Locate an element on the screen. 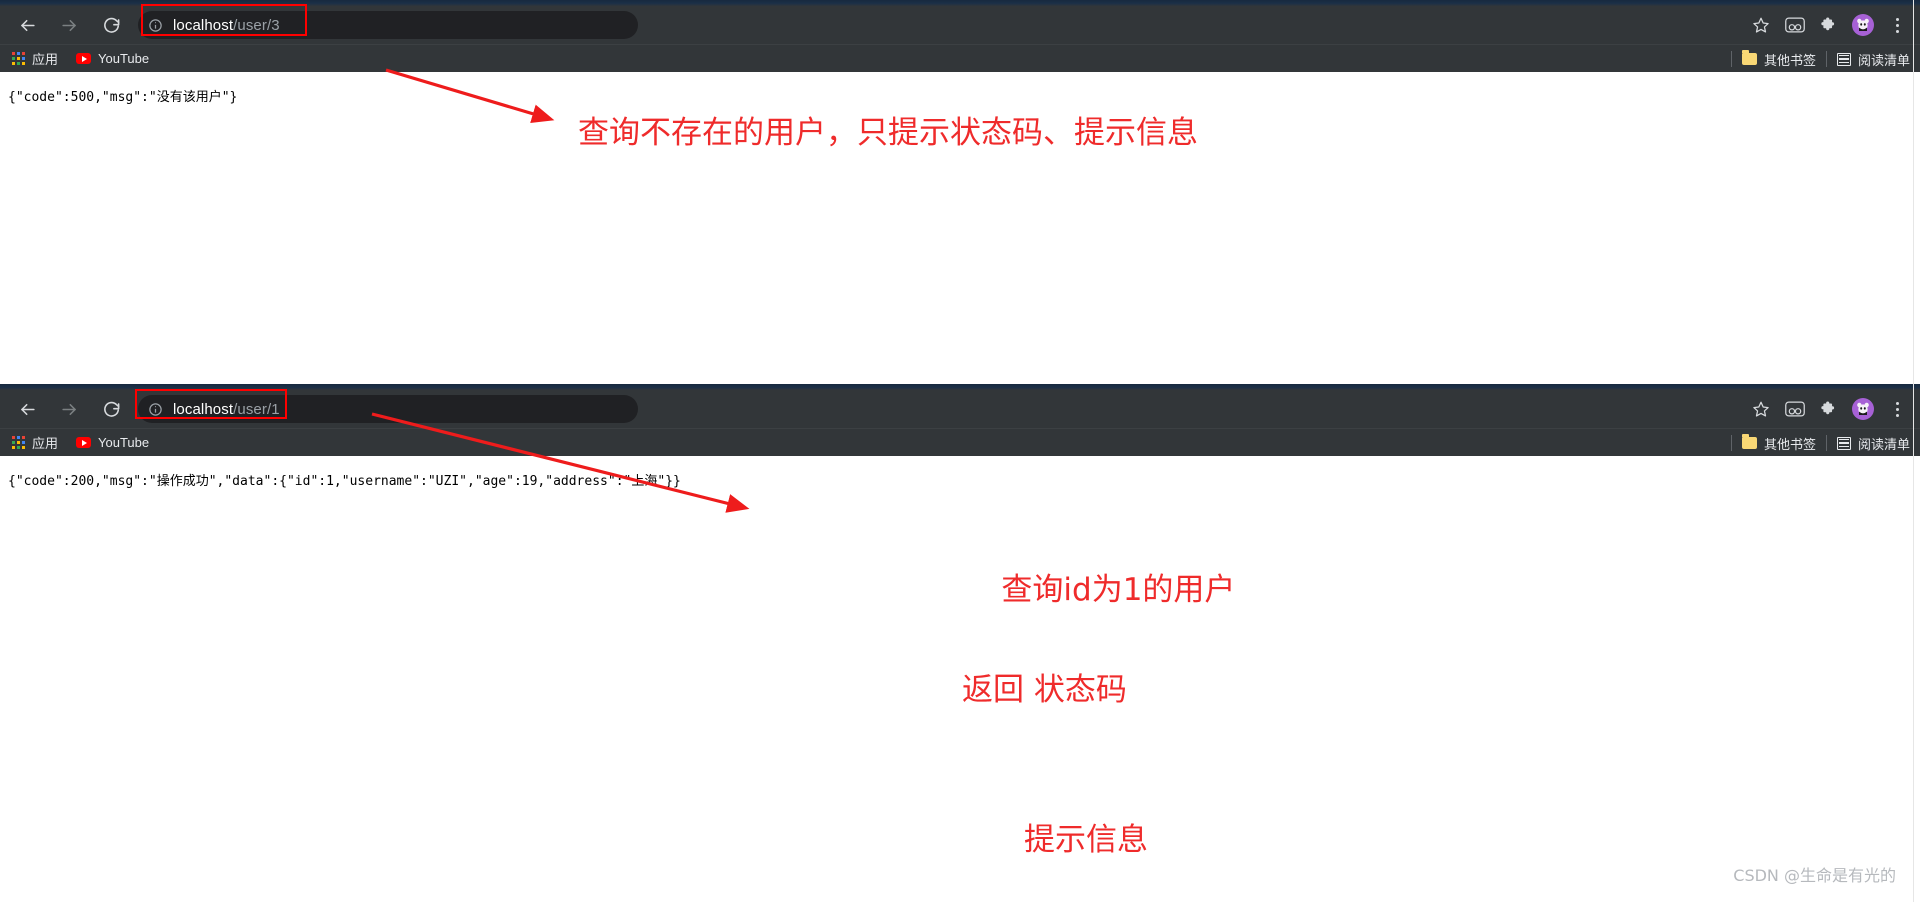 The height and width of the screenshot is (902, 1920). annotation-bottom-line-3: 提示信息 is located at coordinates (1086, 840).